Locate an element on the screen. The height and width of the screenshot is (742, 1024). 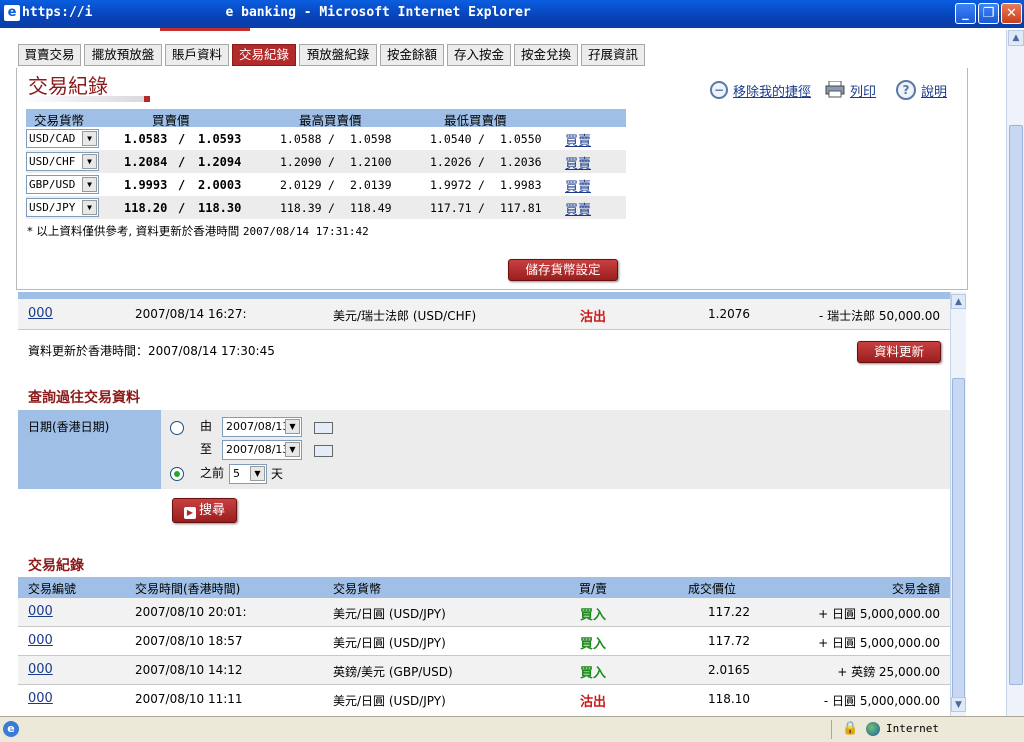
history-section-title: 交易紀錄 is located at coordinates (56, 566).